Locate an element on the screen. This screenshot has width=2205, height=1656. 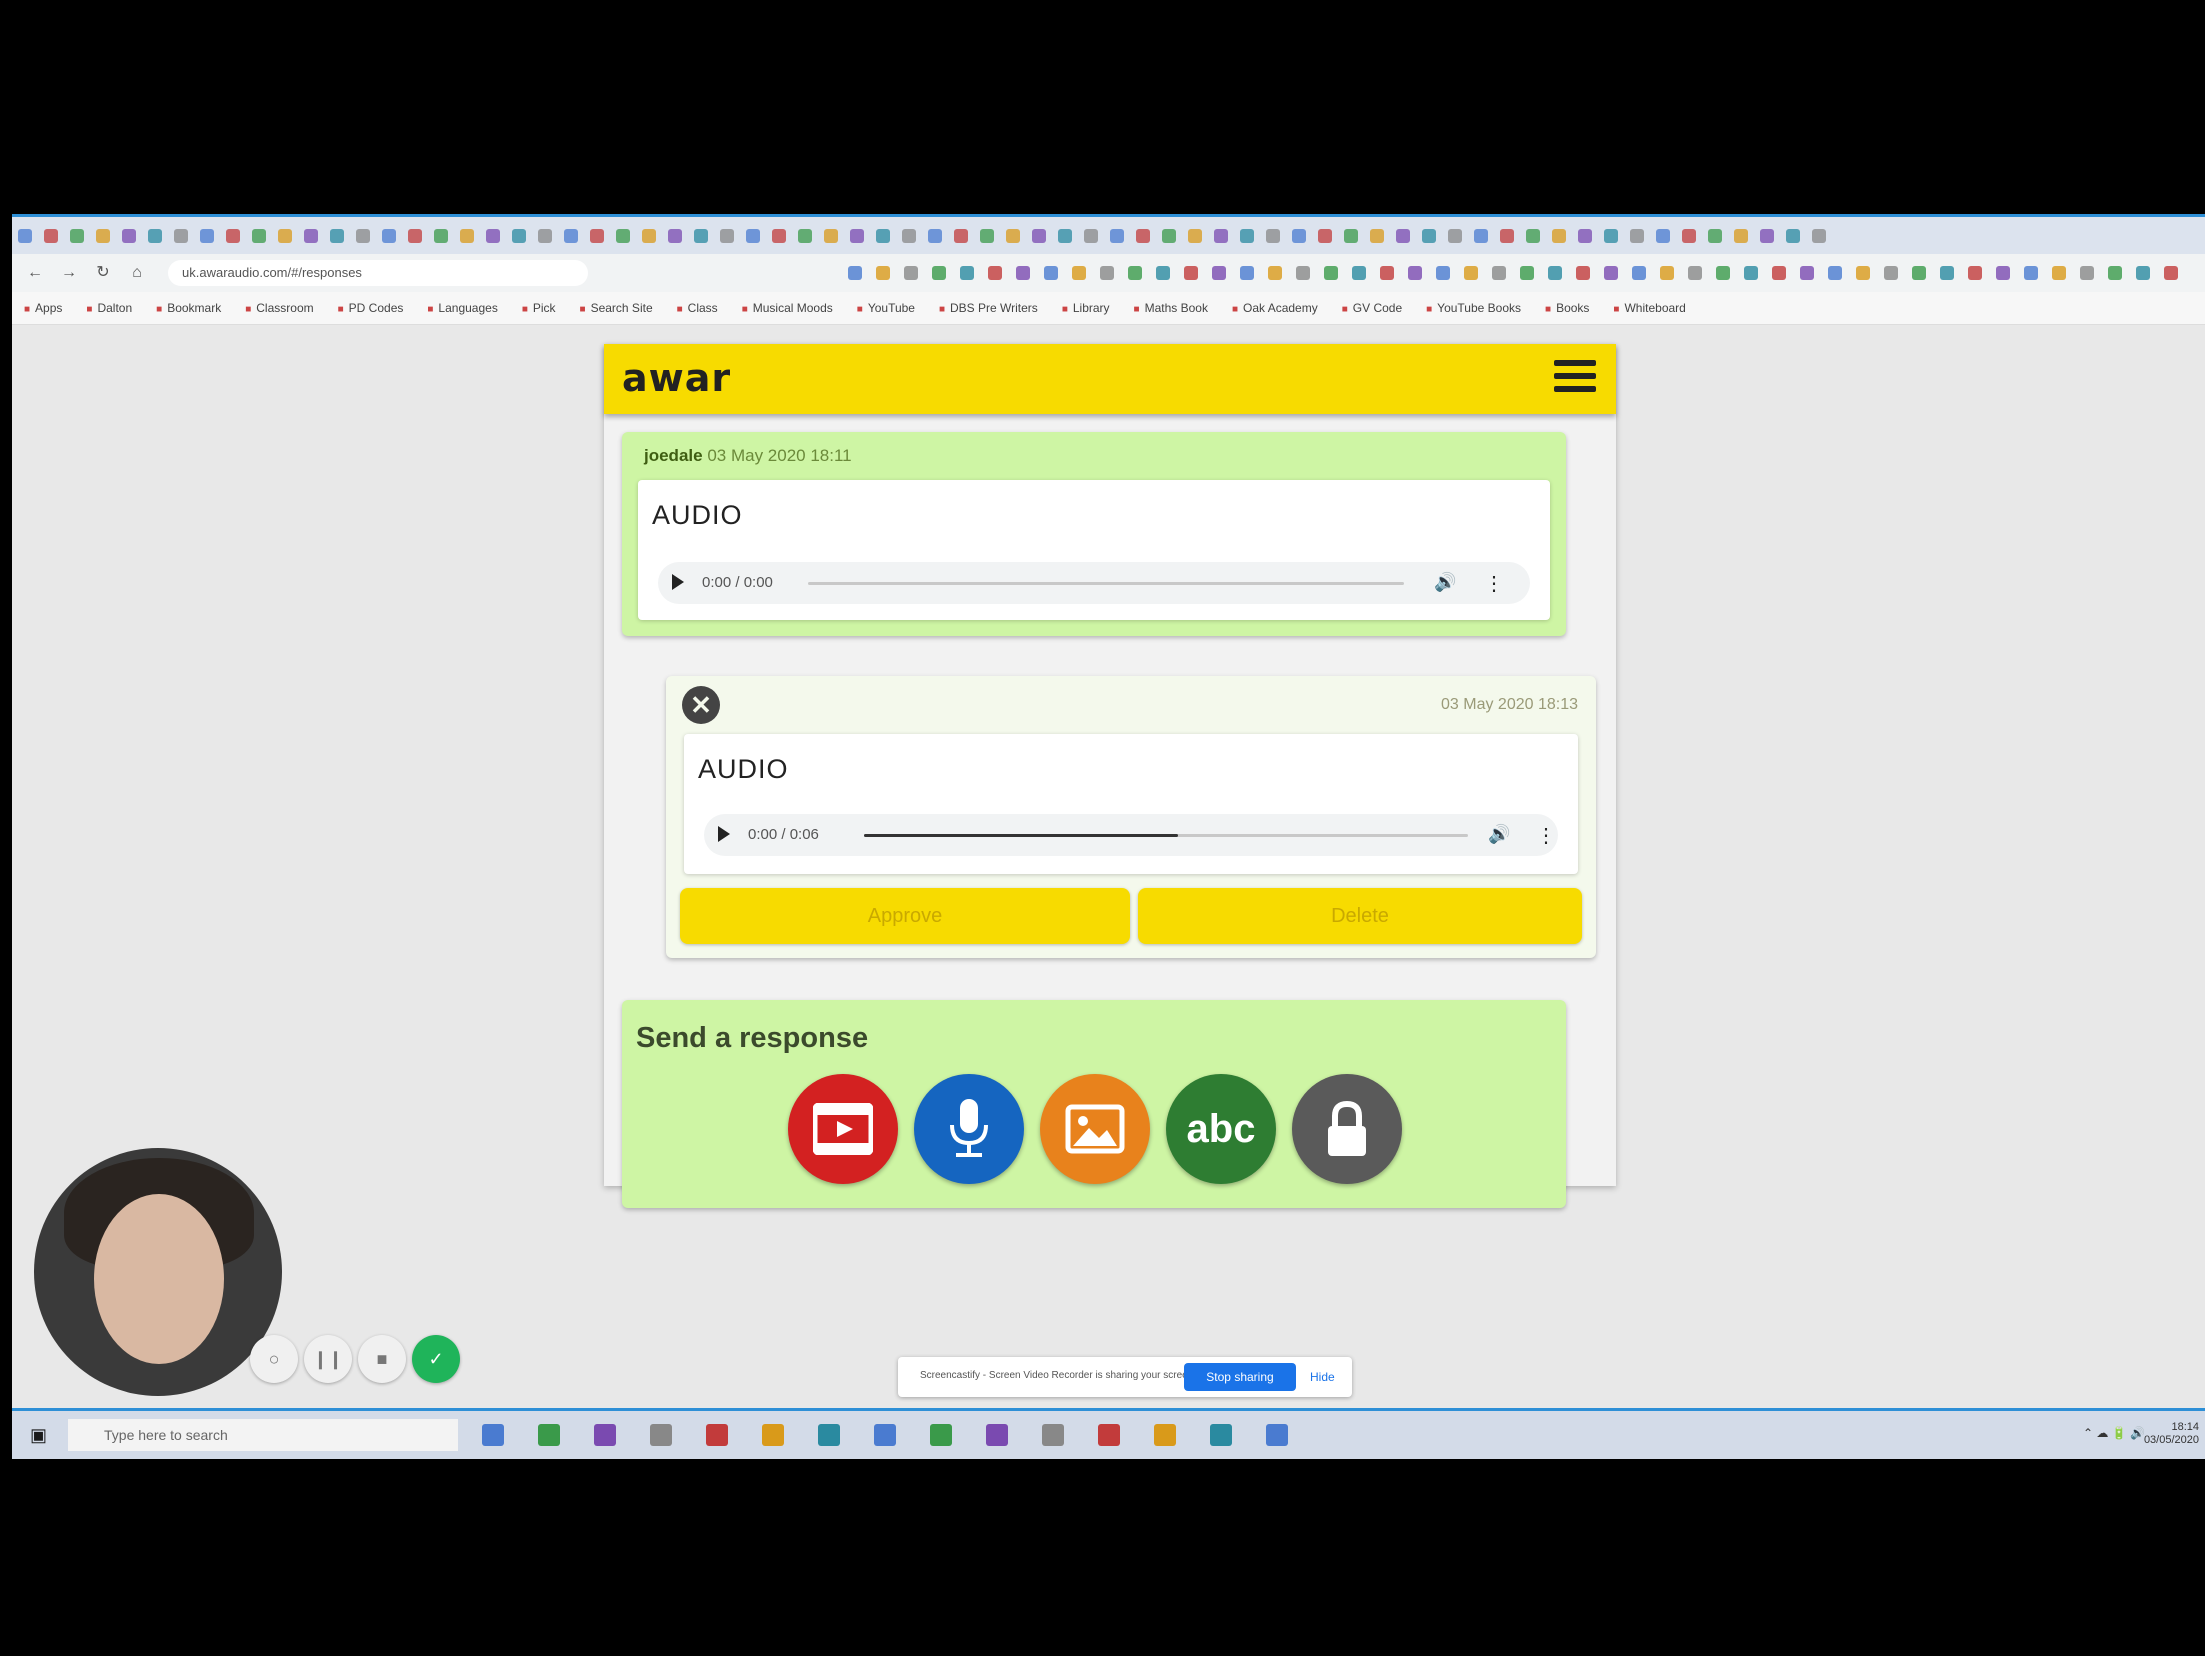
hamburger-menu-icon is located at coordinates (1575, 378).